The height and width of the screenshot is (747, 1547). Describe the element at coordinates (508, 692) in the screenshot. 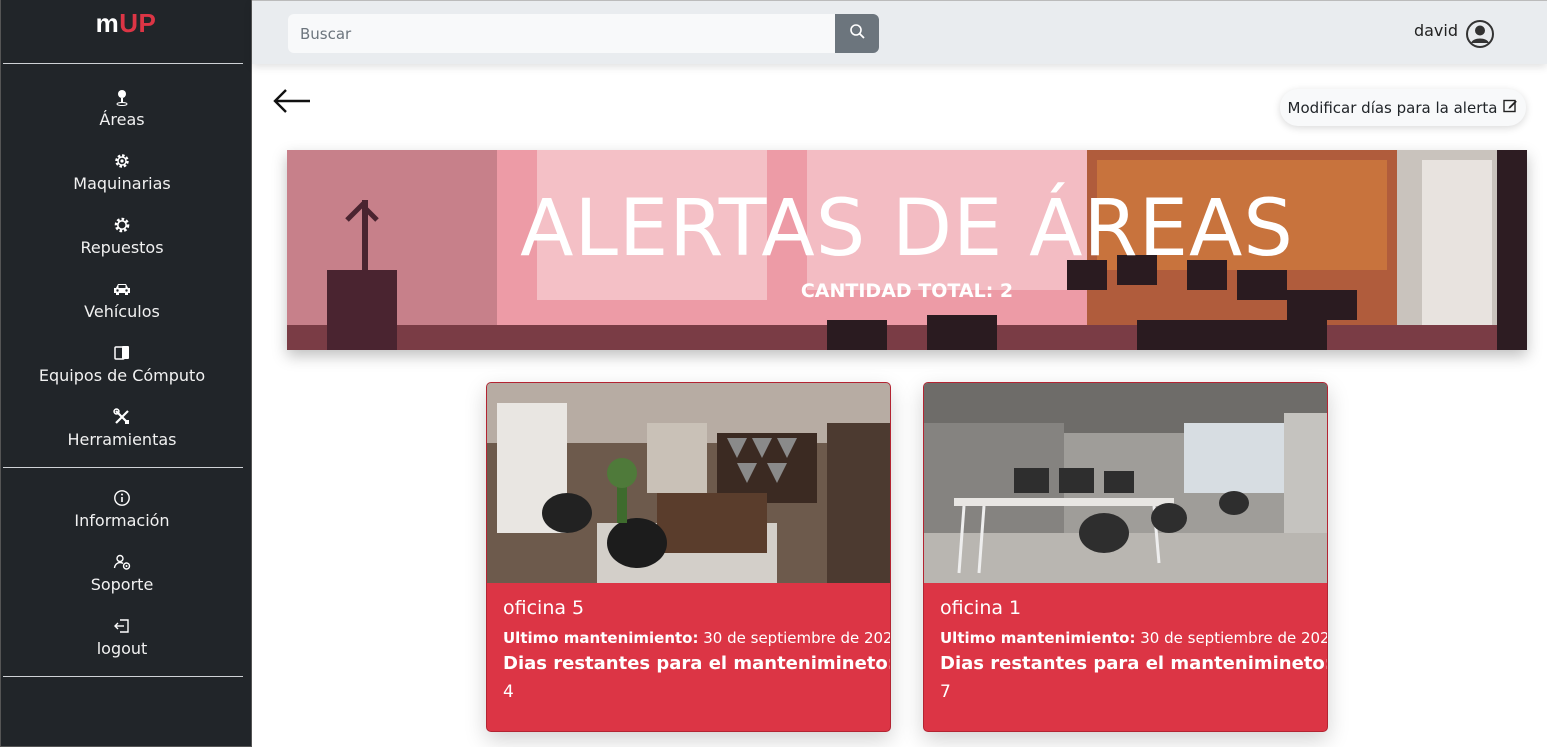

I see `card-remaining-days-value: 4` at that location.